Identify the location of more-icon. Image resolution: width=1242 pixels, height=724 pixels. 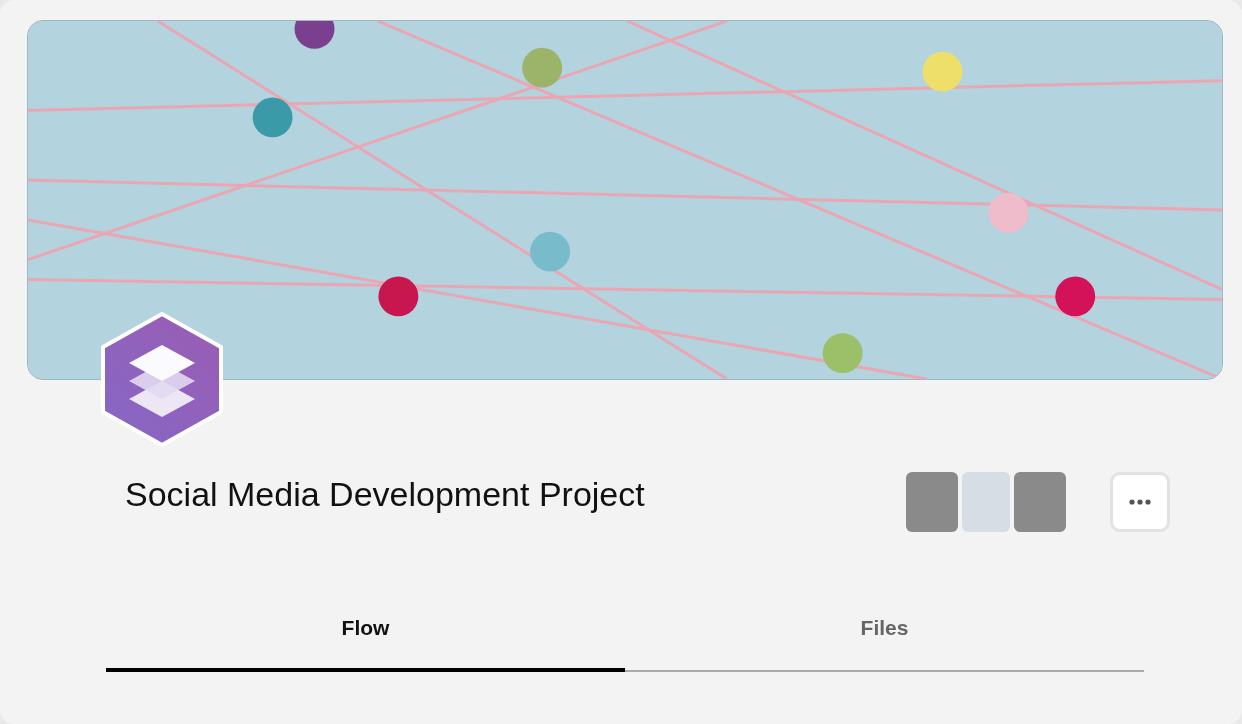
(1140, 502).